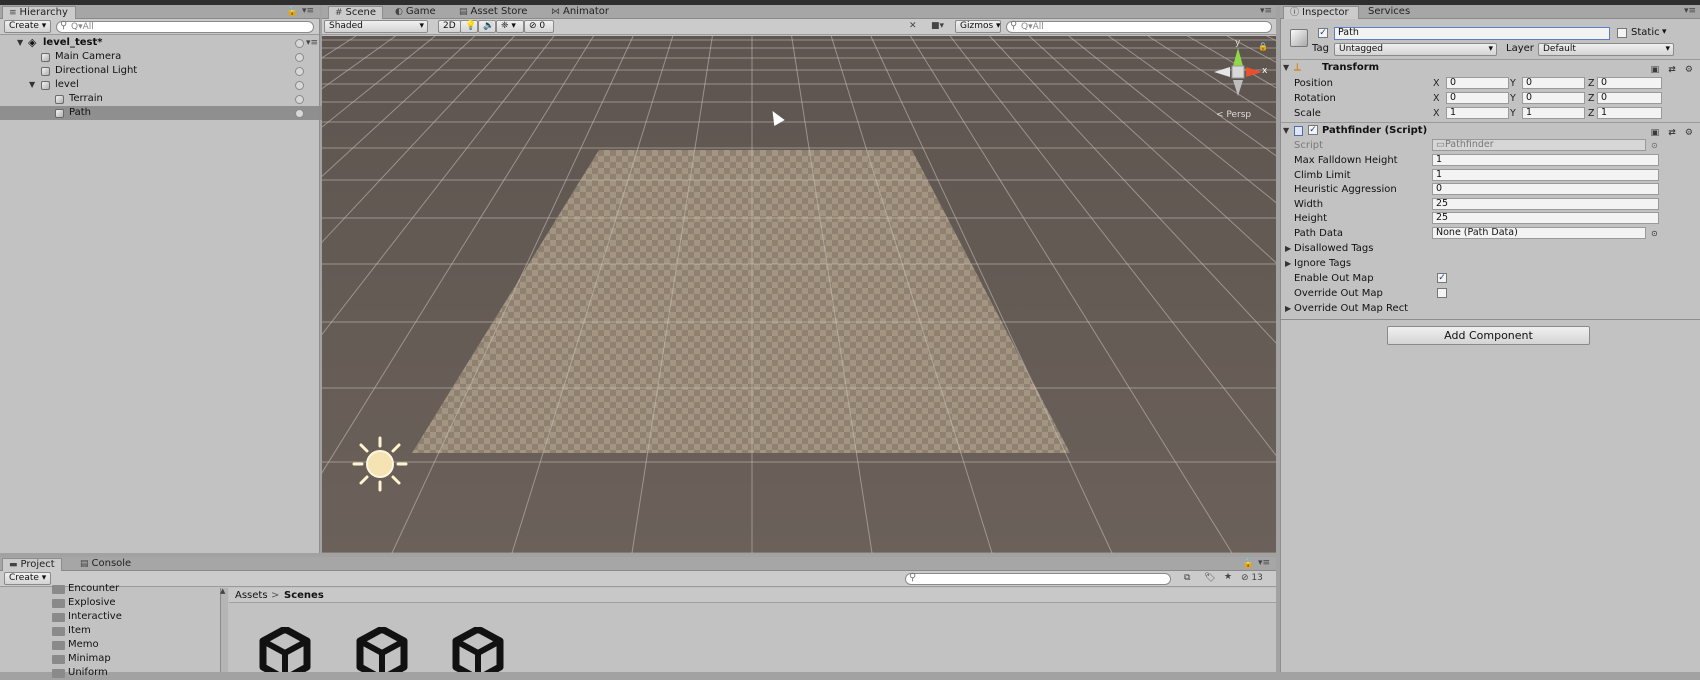 The image size is (1700, 680). Describe the element at coordinates (222, 591) in the screenshot. I see `scroll-up-icon: ▲` at that location.